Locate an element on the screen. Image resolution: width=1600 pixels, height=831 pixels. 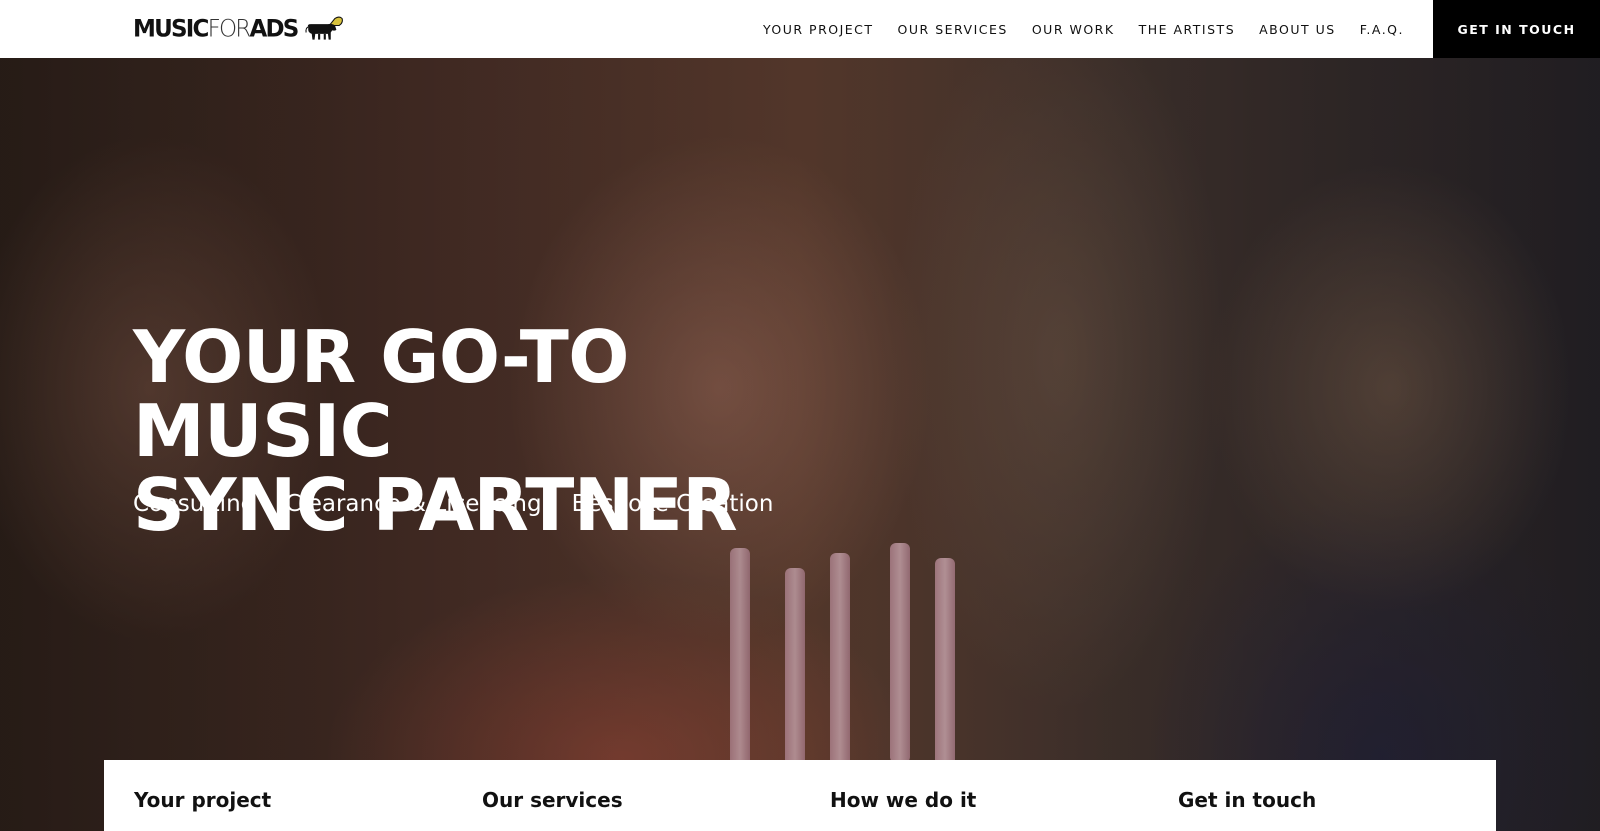
panel-link-get-in-touch: Get in touch is located at coordinates (1322, 795).